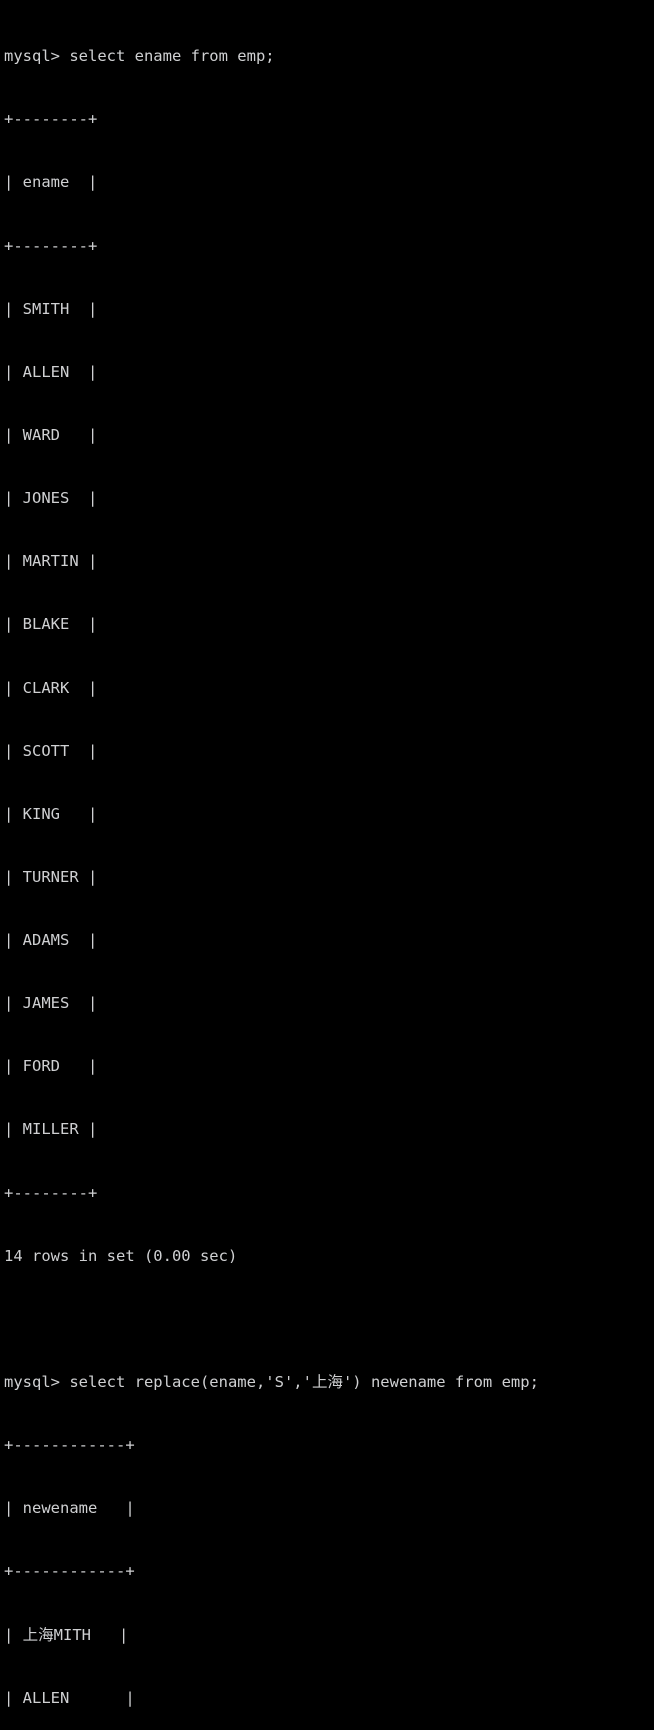 The image size is (654, 1730). Describe the element at coordinates (51, 813) in the screenshot. I see `table-row: | KING |` at that location.